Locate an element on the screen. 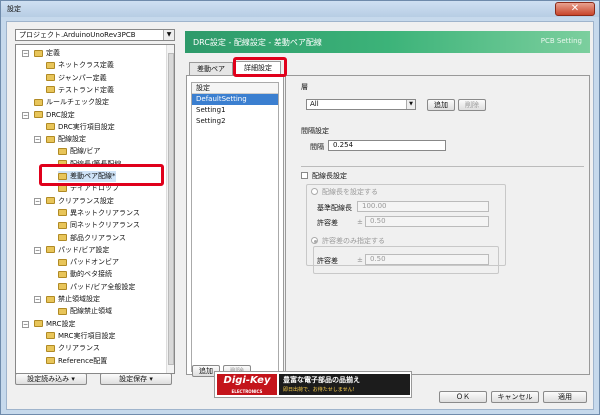  ok-button: ＯＫ is located at coordinates (463, 397).